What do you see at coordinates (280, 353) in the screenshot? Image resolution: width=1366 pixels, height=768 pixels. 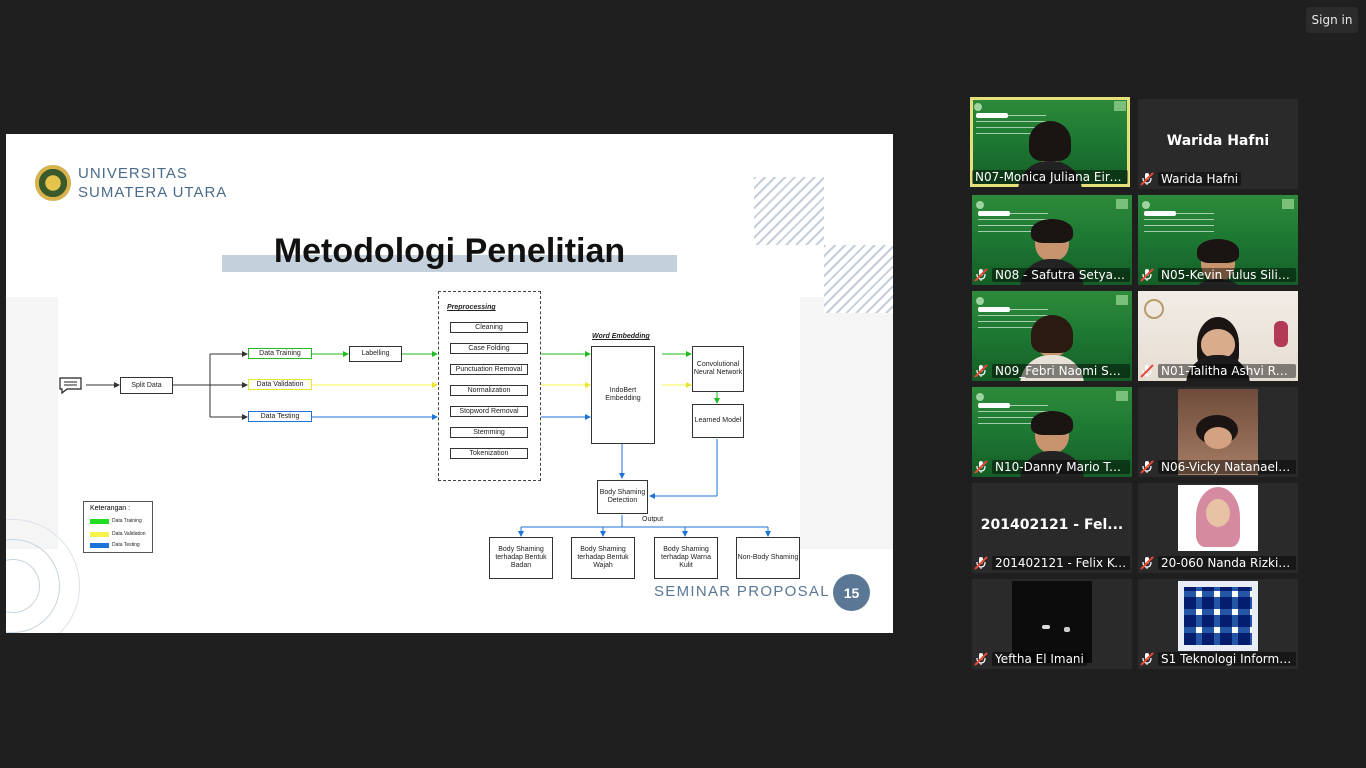 I see `data-training-box: Data Training` at bounding box center [280, 353].